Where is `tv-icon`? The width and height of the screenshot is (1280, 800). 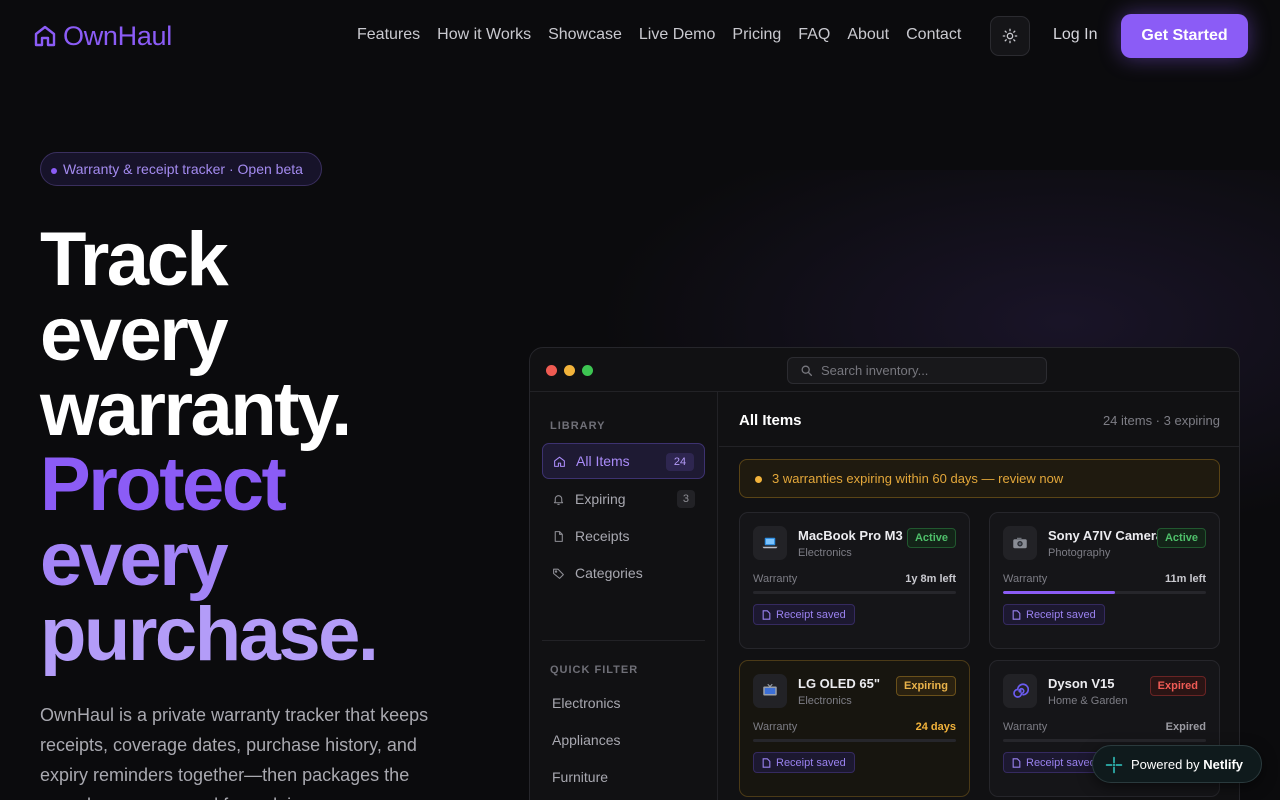 tv-icon is located at coordinates (770, 689).